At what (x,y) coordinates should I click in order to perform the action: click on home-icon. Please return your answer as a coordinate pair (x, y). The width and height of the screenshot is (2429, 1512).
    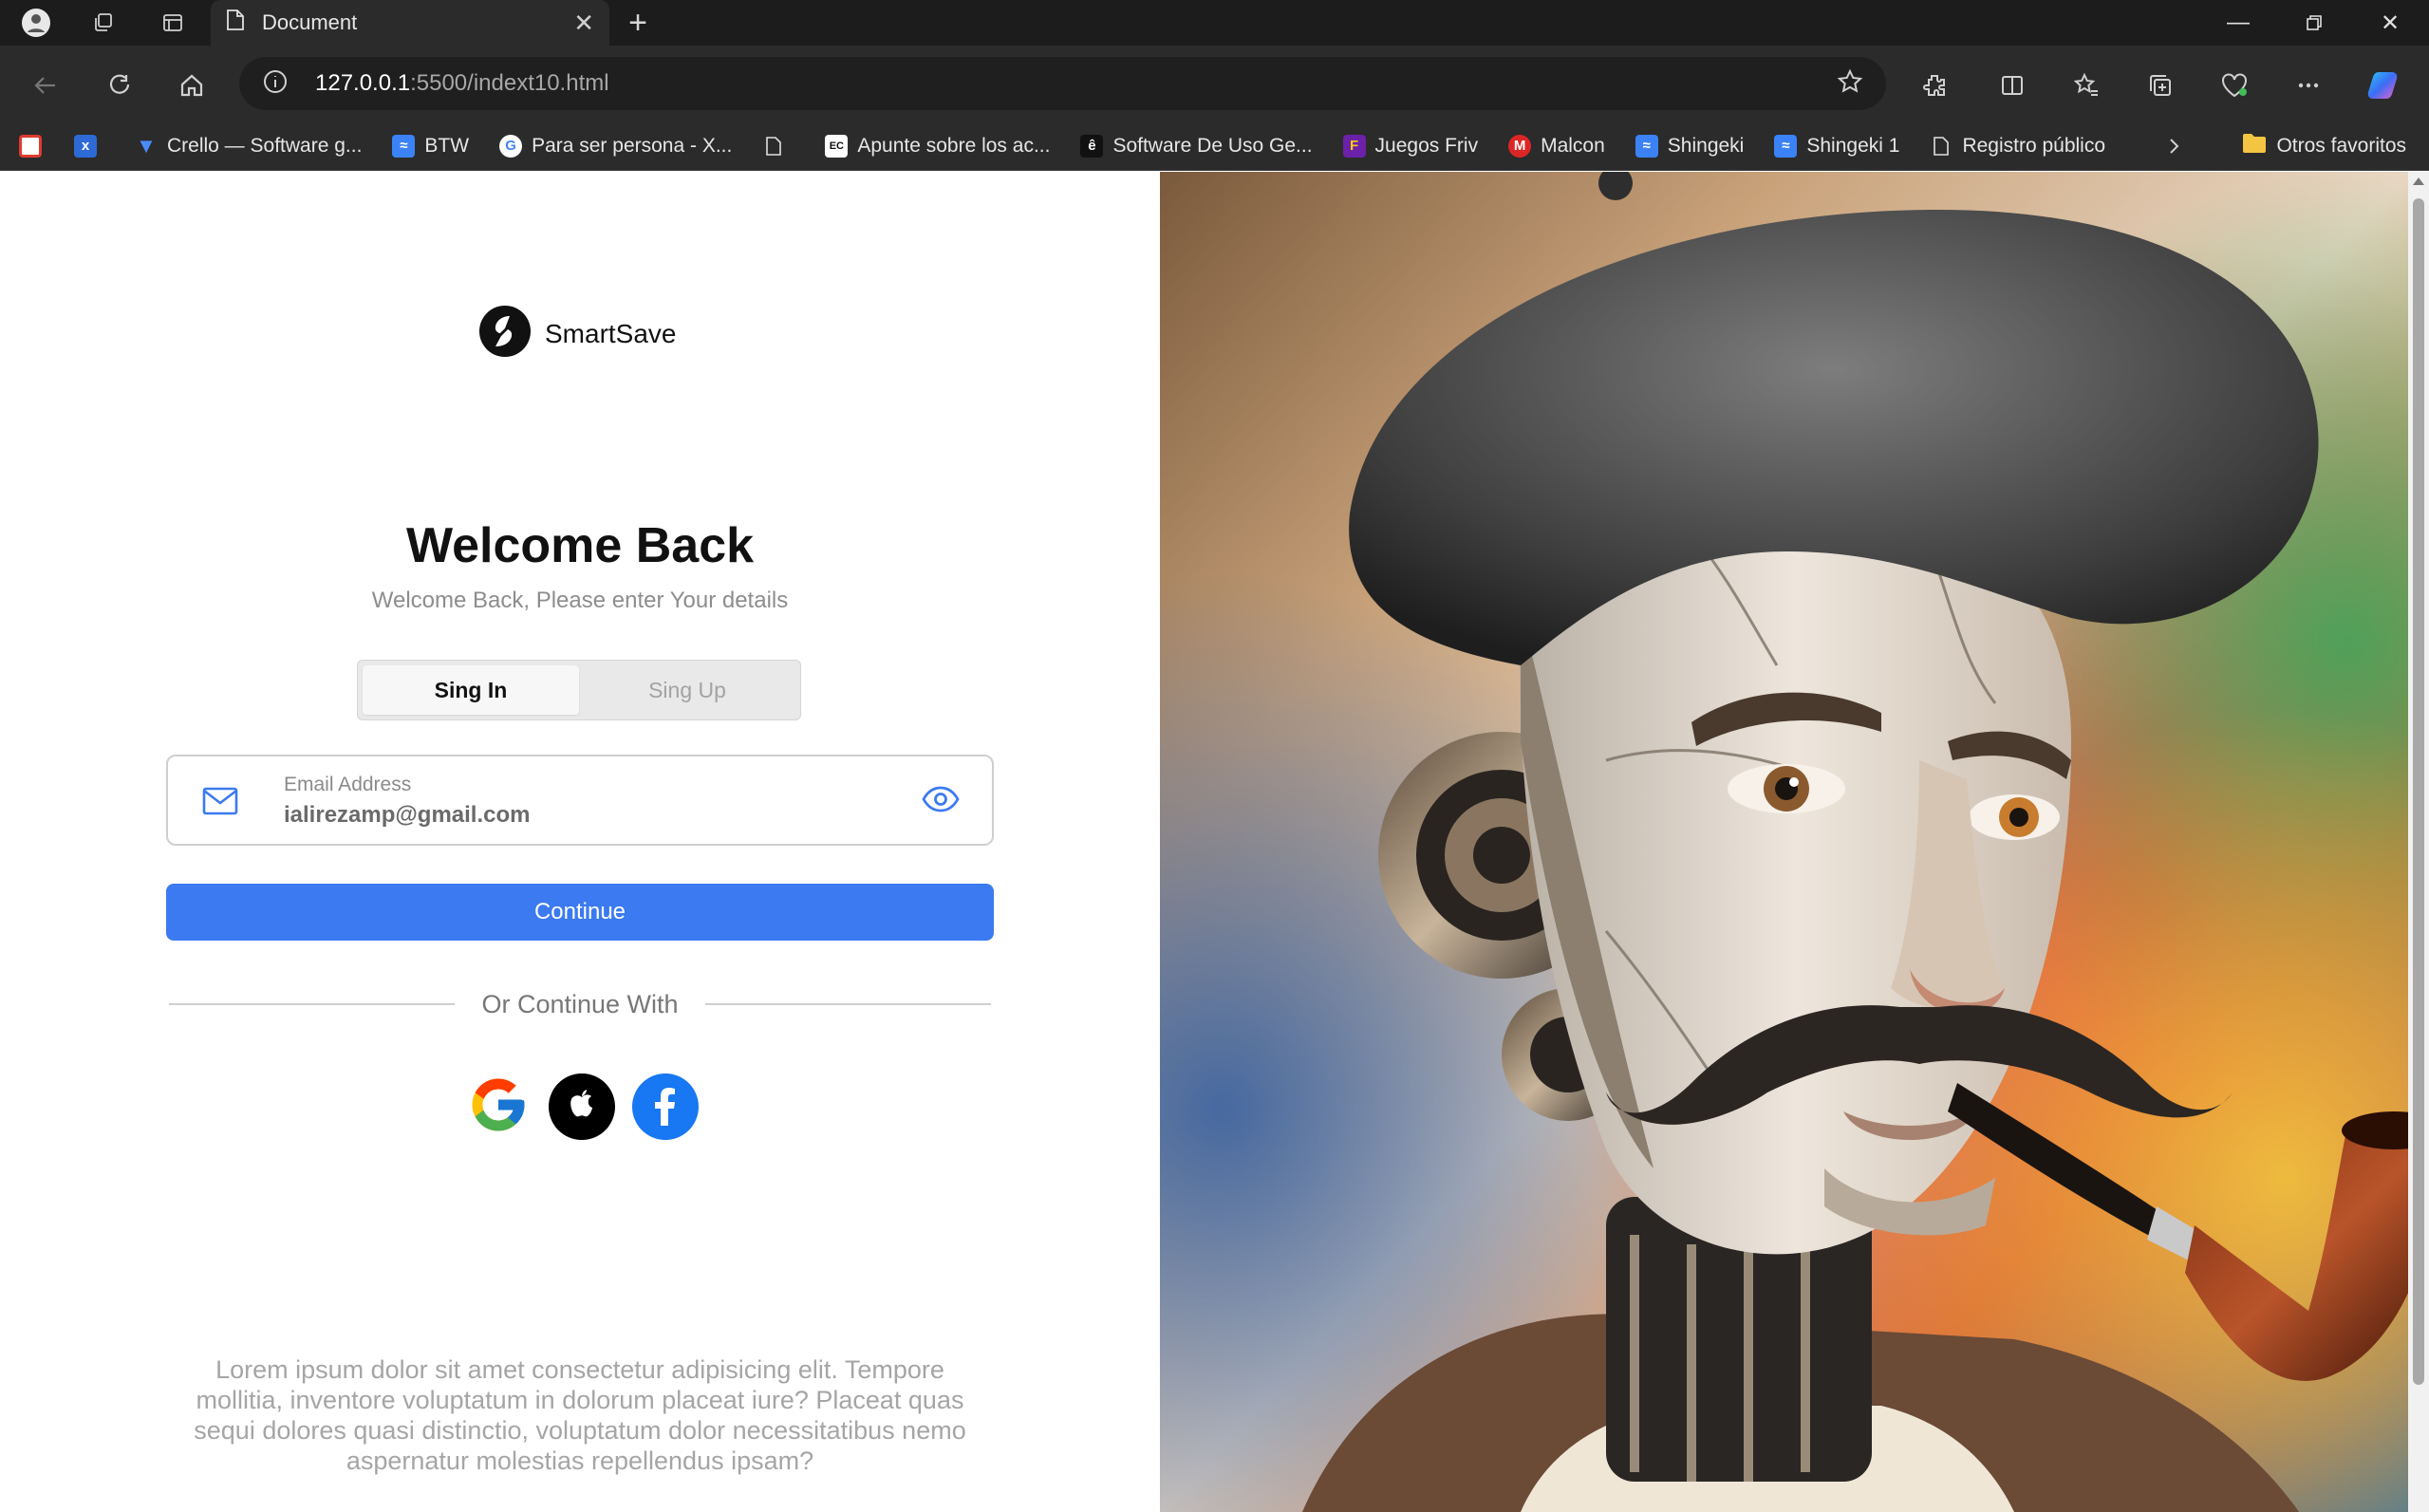
    Looking at the image, I should click on (192, 85).